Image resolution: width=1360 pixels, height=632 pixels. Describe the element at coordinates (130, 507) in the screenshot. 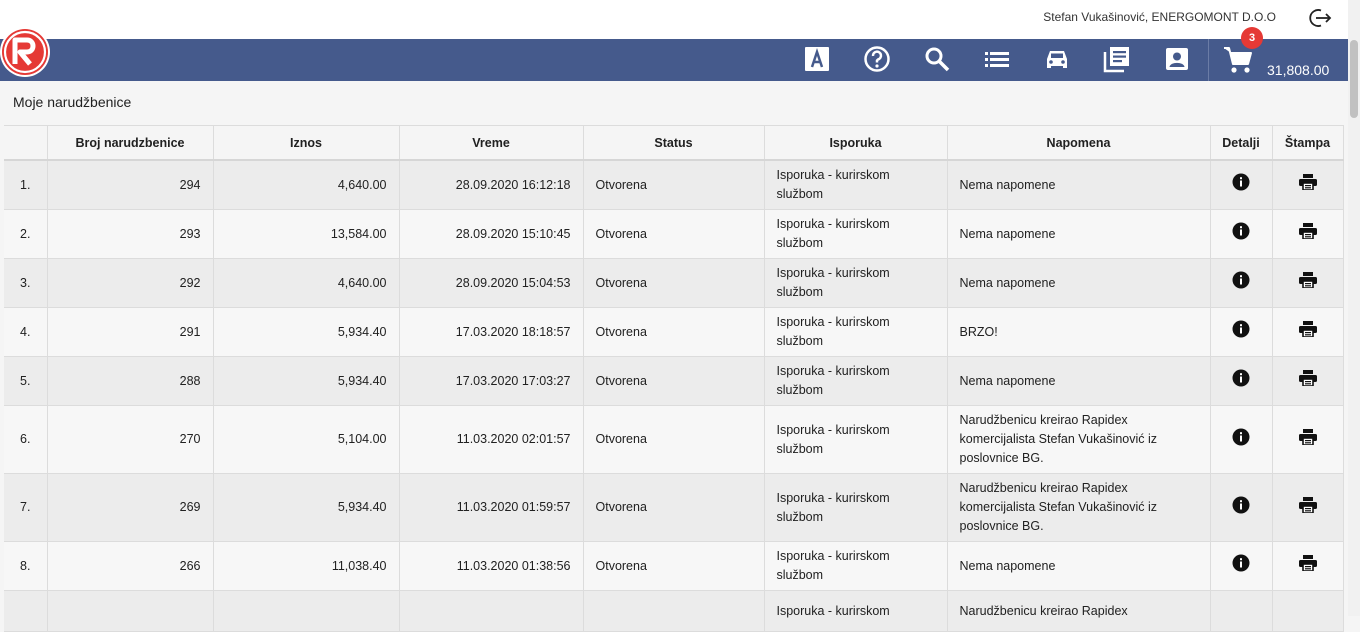

I see `order-number-cell: 269` at that location.